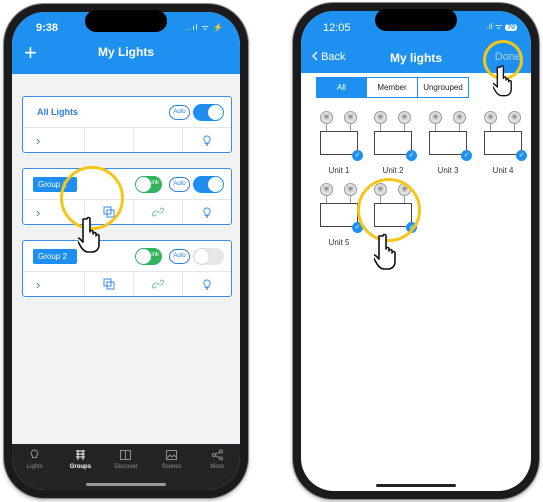 This screenshot has width=543, height=502. I want to click on unit-label: Unit 4, so click(503, 170).